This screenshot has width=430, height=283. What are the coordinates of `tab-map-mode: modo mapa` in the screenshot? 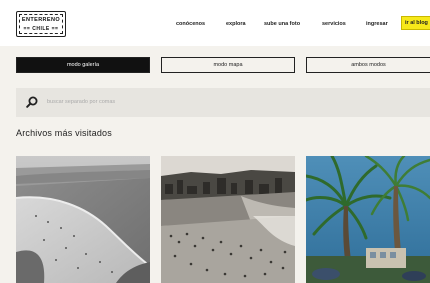 It's located at (228, 65).